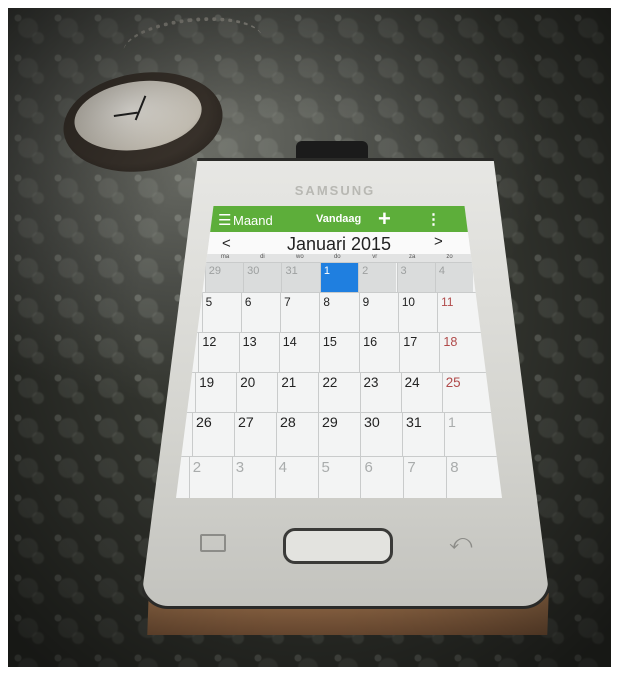 This screenshot has height=675, width=619. I want to click on home-button, so click(338, 546).